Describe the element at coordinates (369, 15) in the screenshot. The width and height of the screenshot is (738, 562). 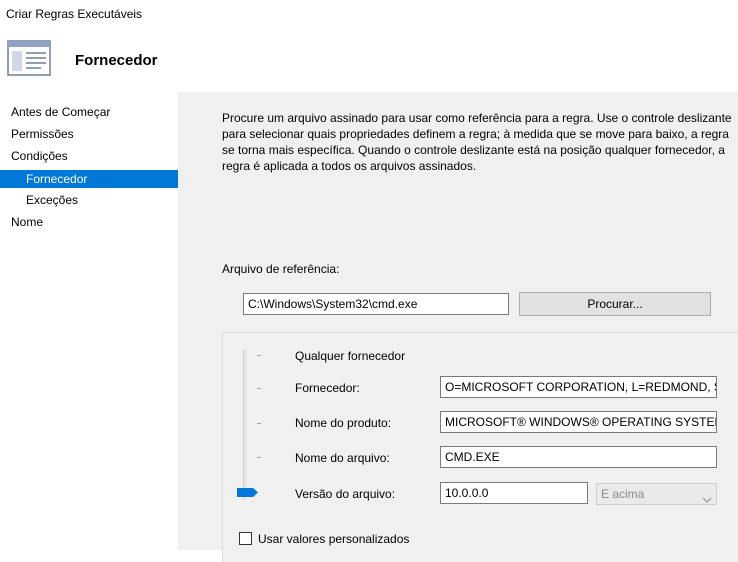
I see `title-bar: Criar Regras Executáveis` at that location.